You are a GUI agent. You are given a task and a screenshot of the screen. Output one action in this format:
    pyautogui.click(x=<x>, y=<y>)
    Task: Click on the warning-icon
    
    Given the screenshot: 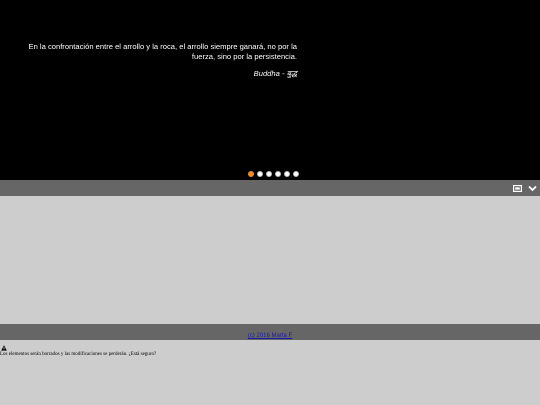 What is the action you would take?
    pyautogui.click(x=4, y=348)
    